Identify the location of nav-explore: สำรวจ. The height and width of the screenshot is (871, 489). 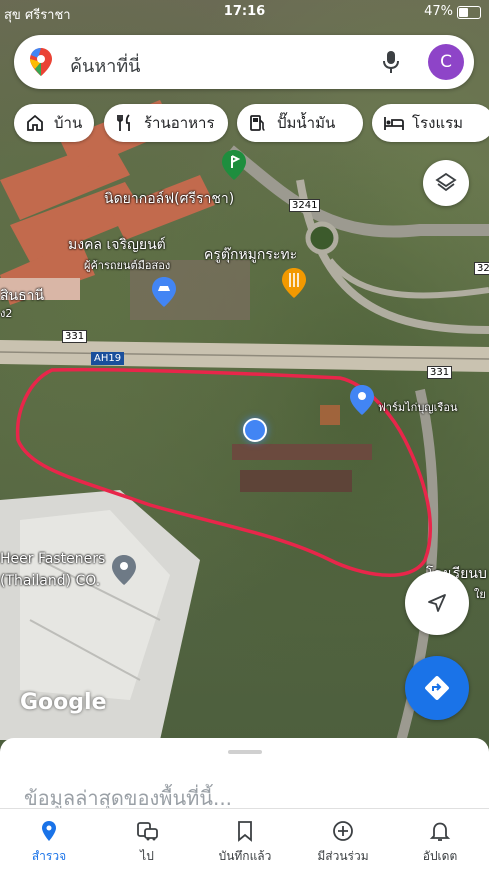
(49, 840).